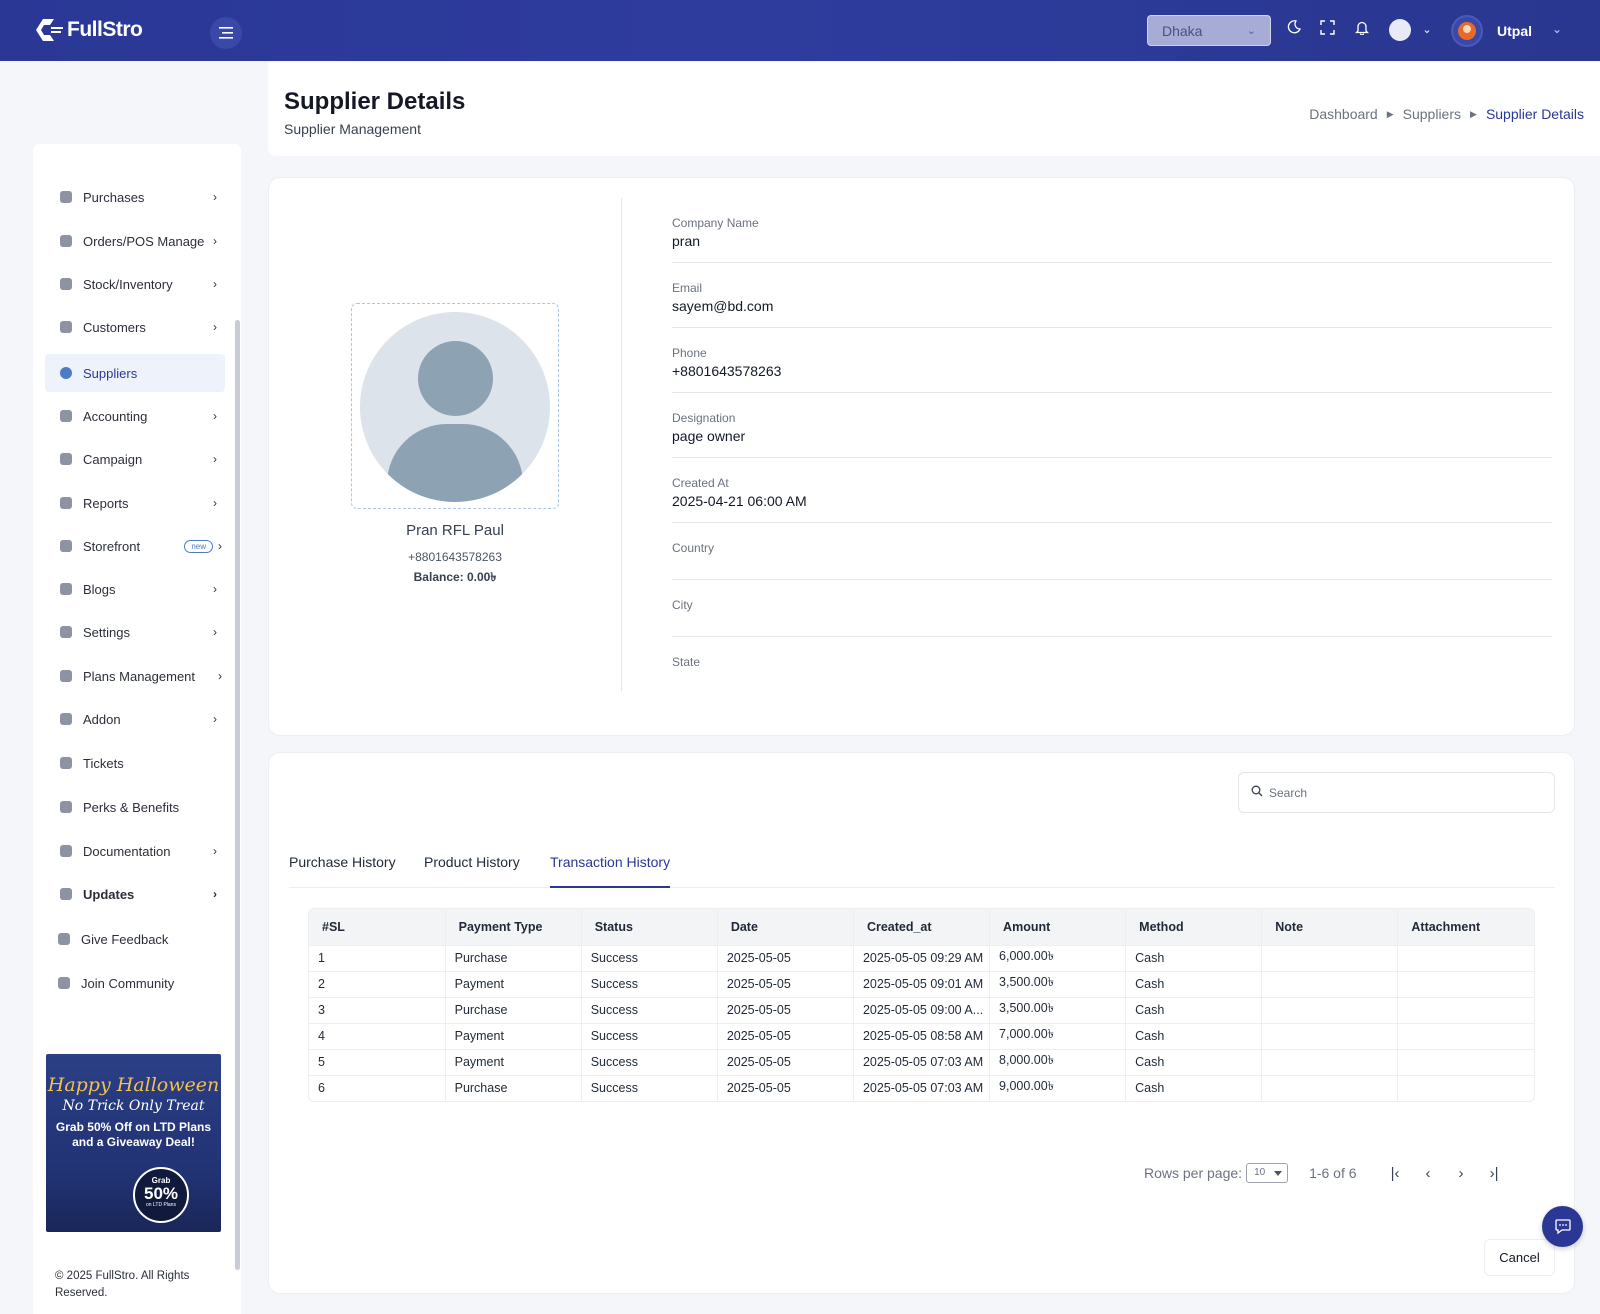 This screenshot has width=1600, height=1314. I want to click on field-label: Email, so click(687, 288).